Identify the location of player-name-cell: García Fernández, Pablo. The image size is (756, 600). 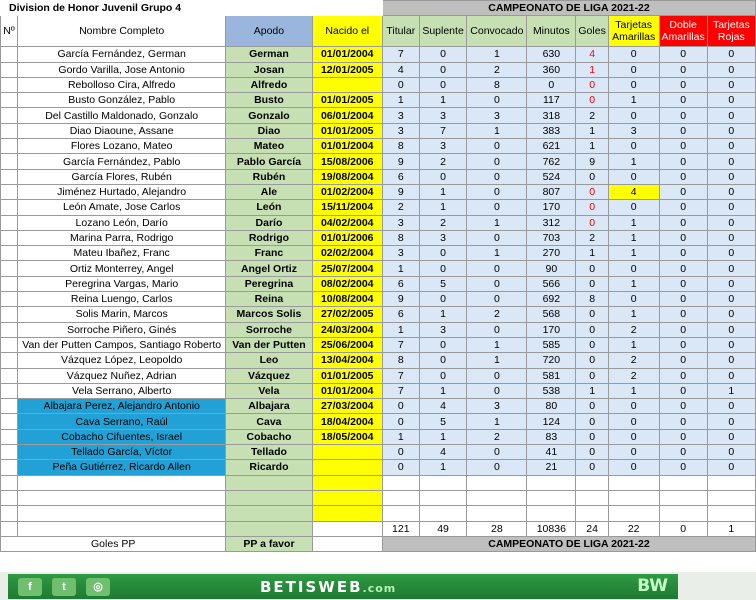
(121, 161).